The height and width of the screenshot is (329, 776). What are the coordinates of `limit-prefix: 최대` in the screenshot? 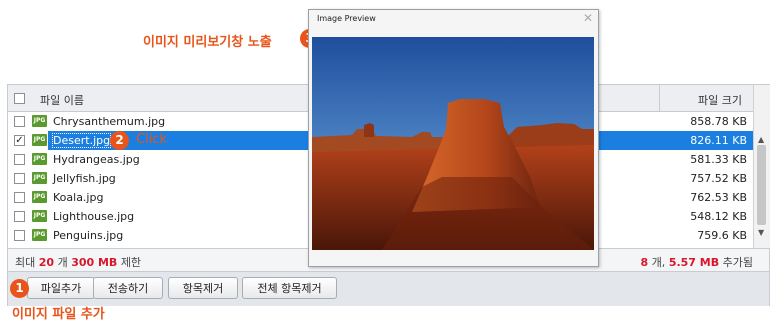 It's located at (25, 262).